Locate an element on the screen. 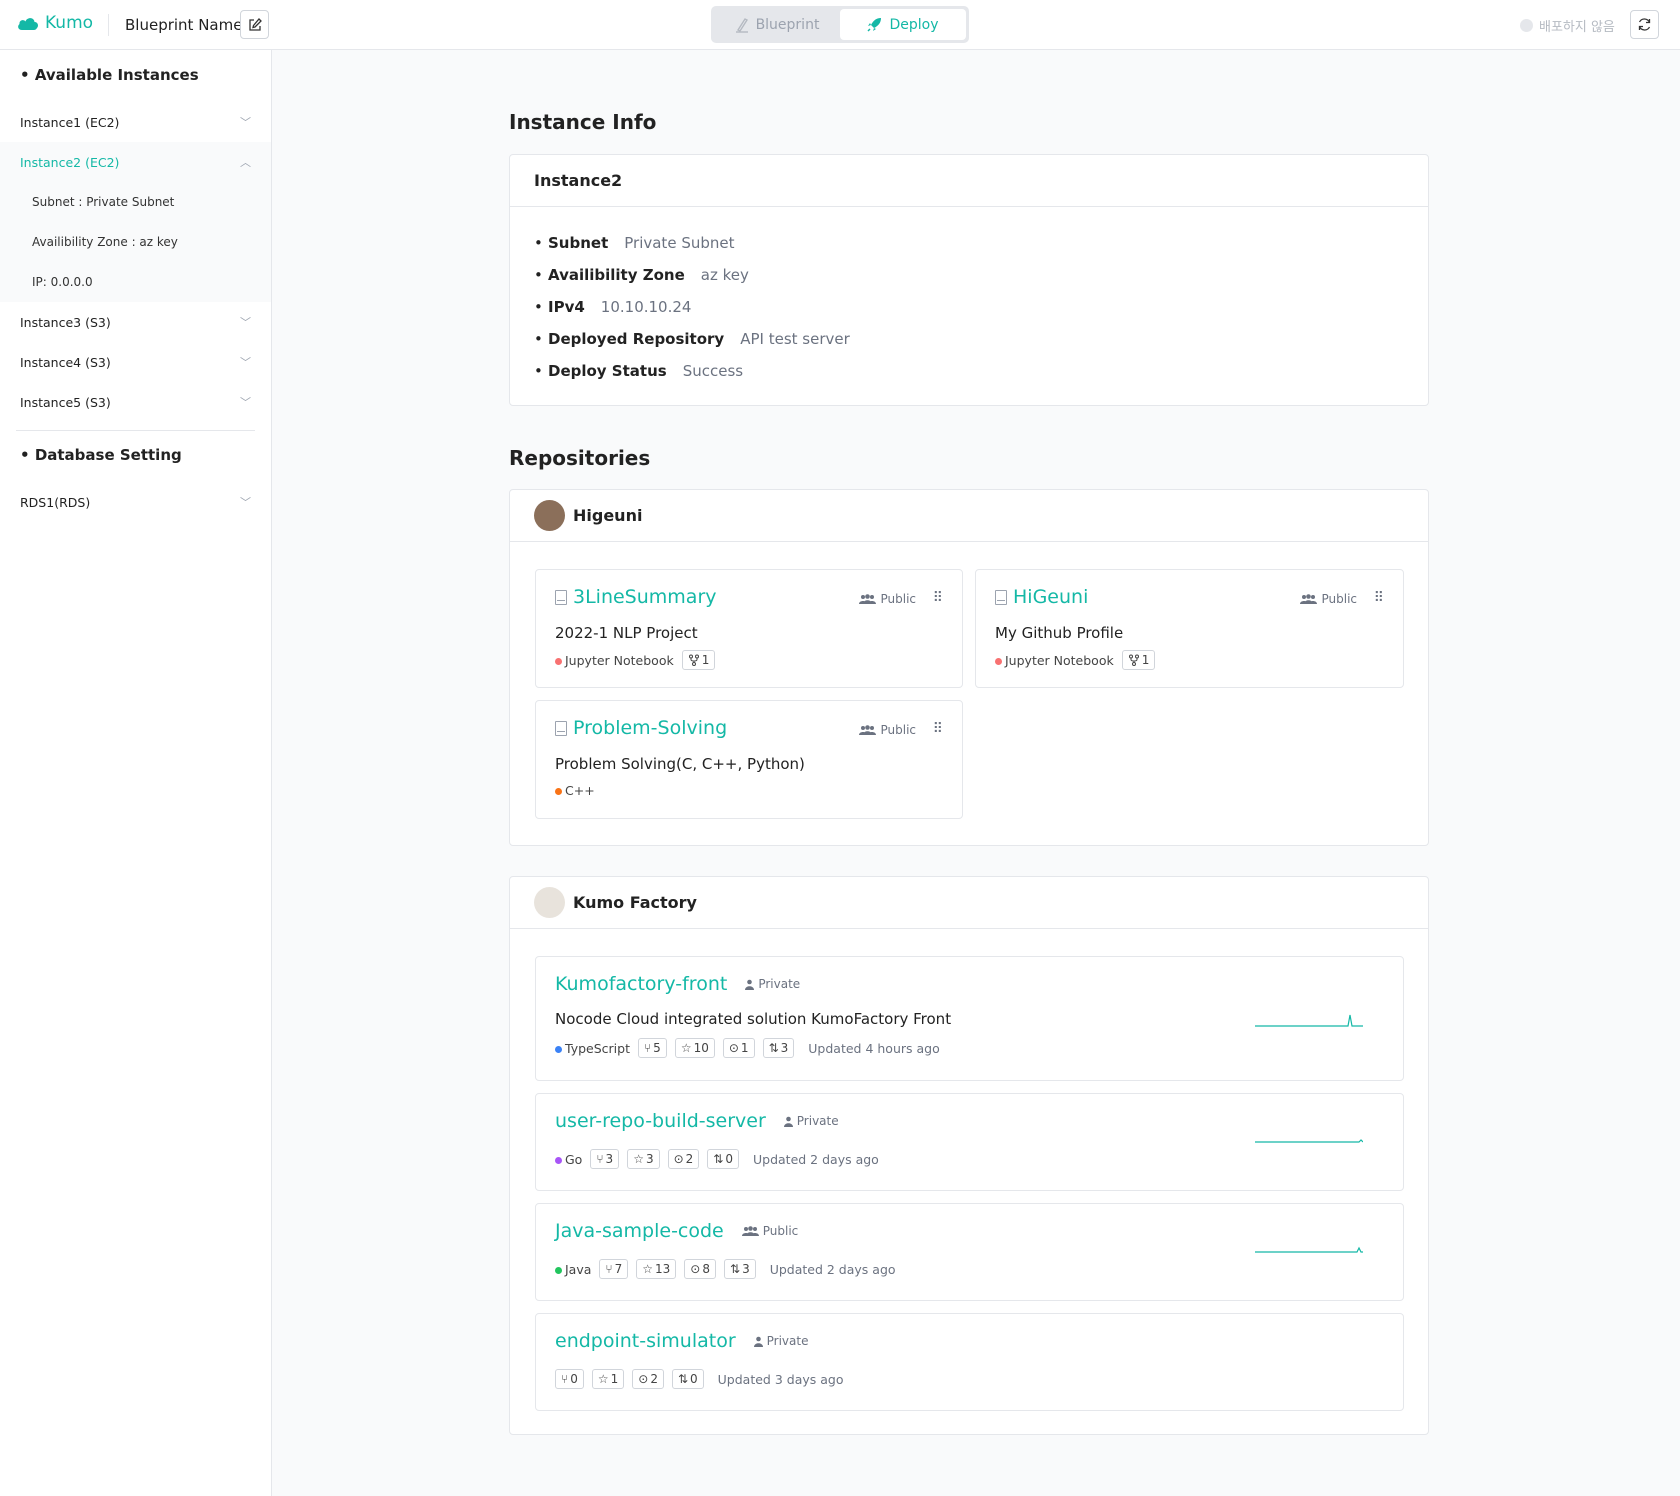 Image resolution: width=1680 pixels, height=1496 pixels. database-heading-text: Database Setting is located at coordinates (108, 455).